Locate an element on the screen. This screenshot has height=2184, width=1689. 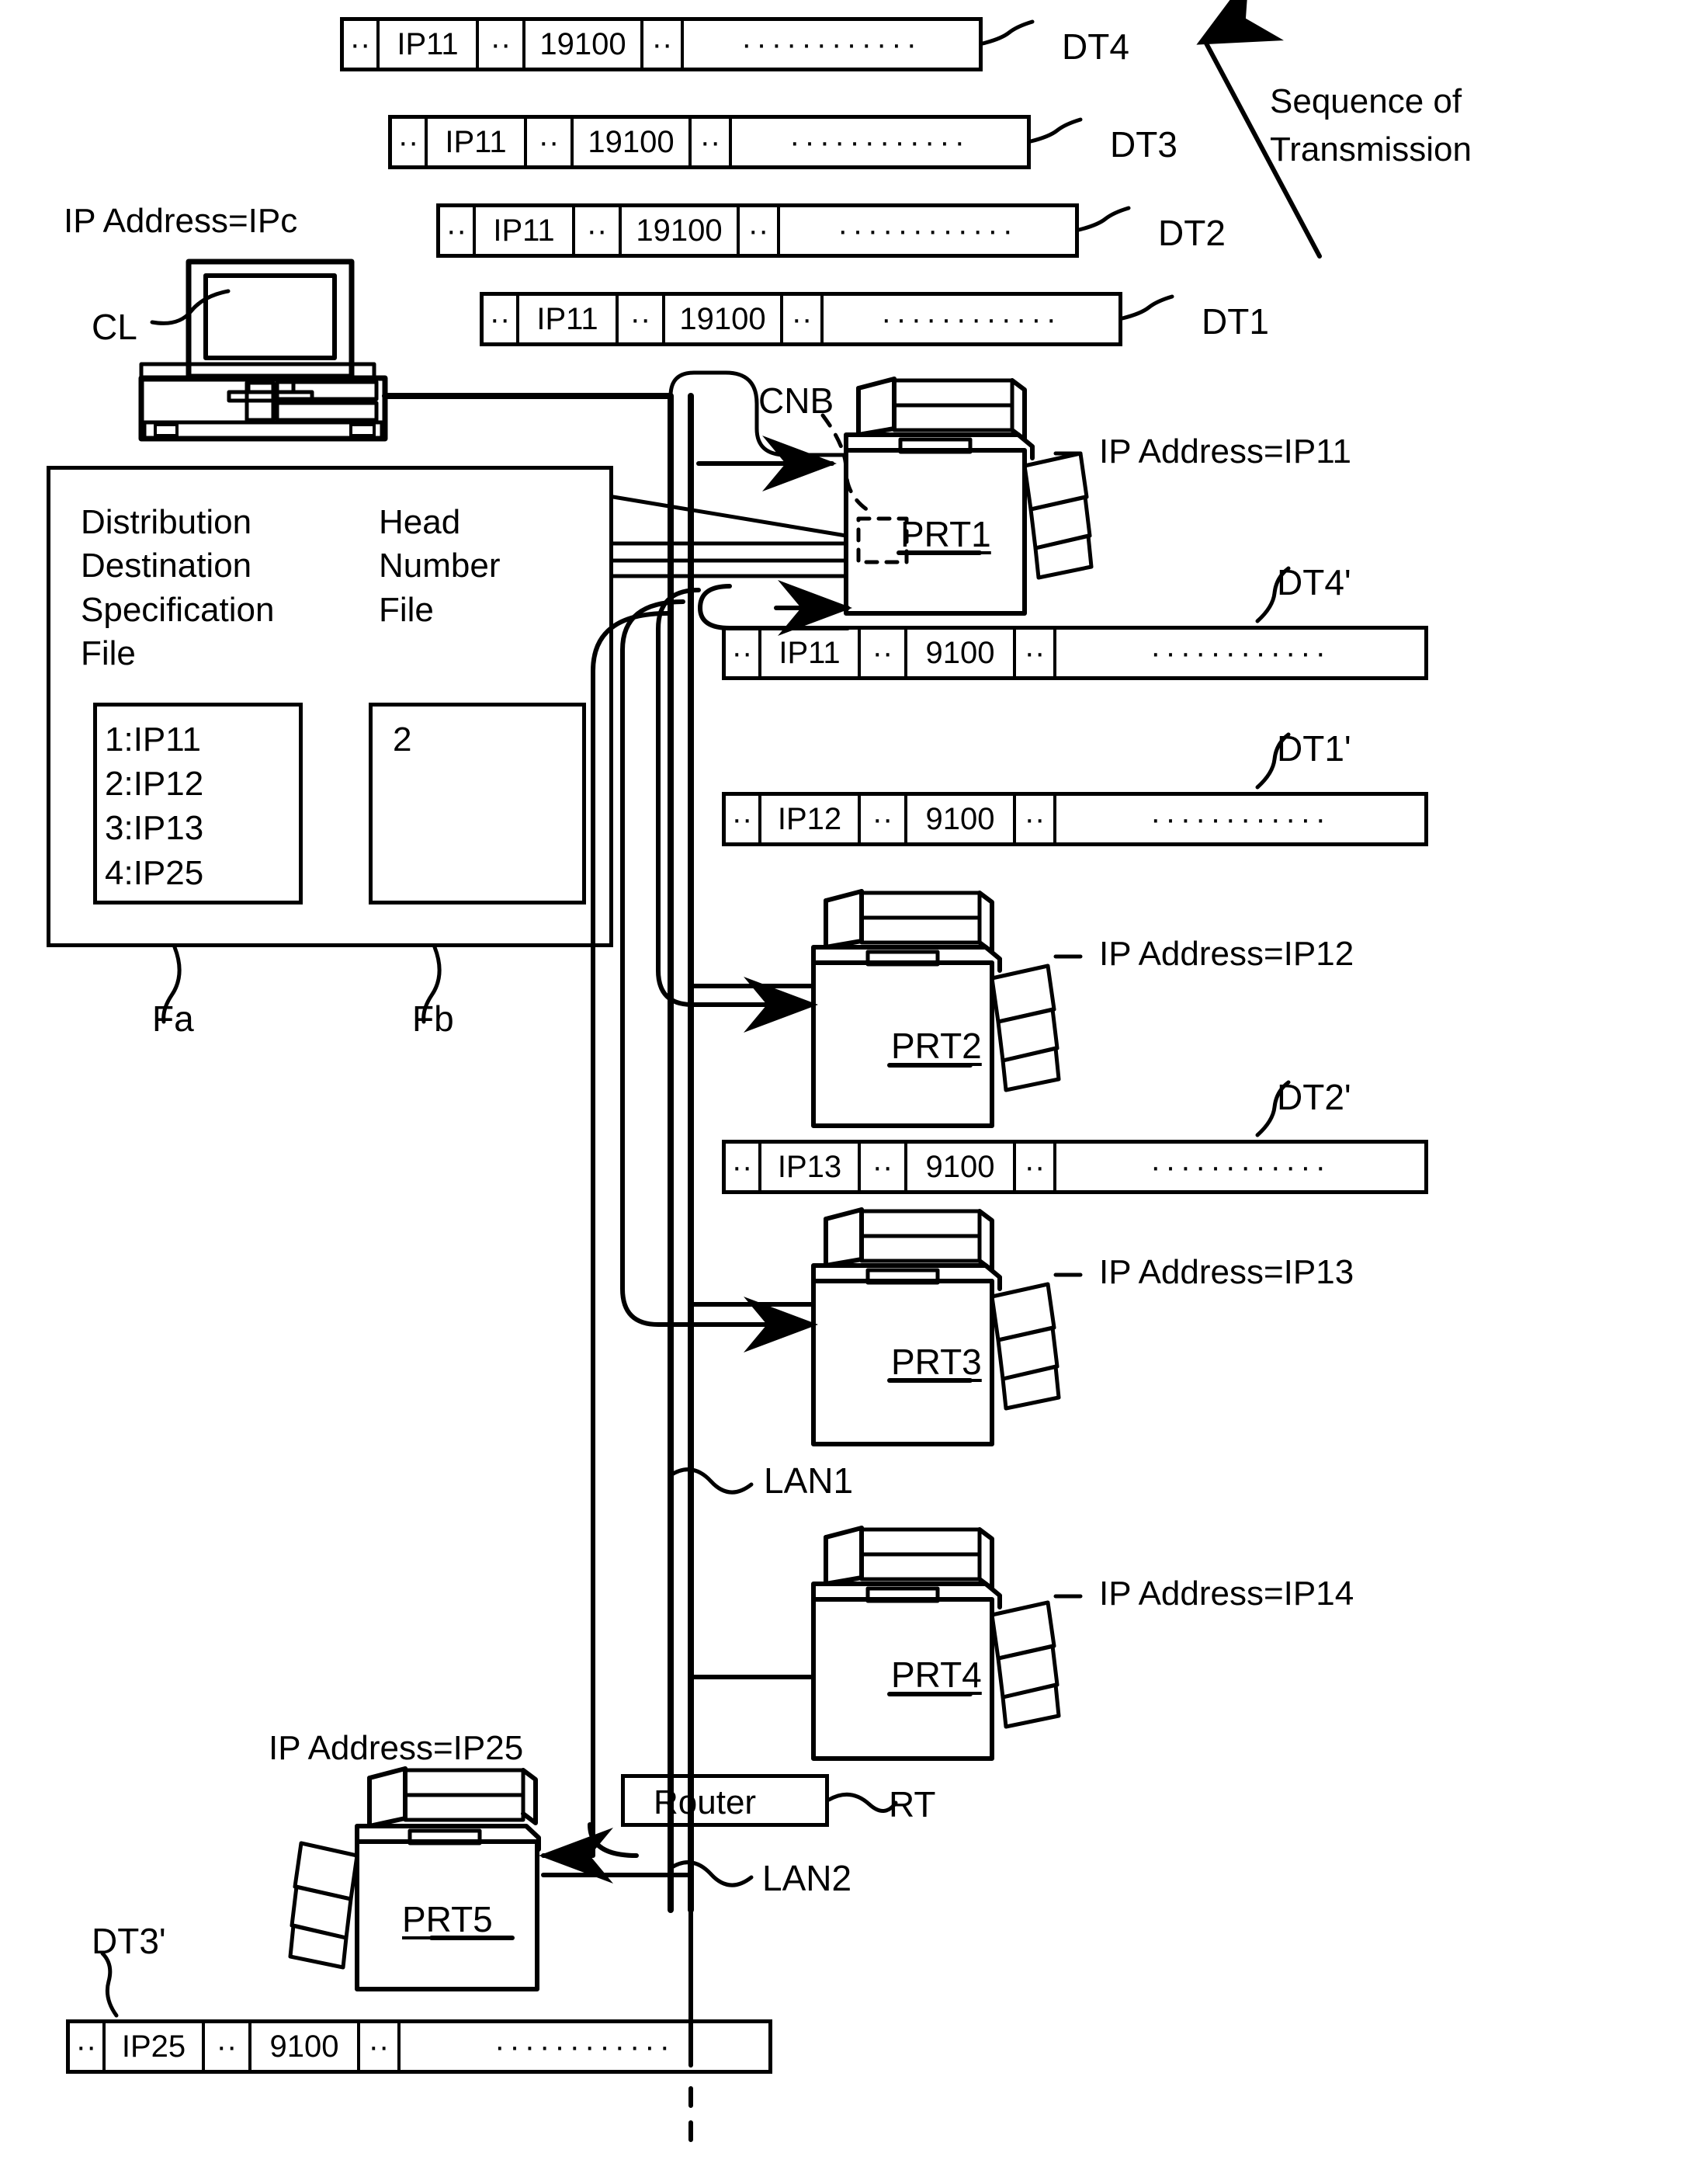
packet-dt1-sep-dots: ·· is located at coordinates (642, 319).